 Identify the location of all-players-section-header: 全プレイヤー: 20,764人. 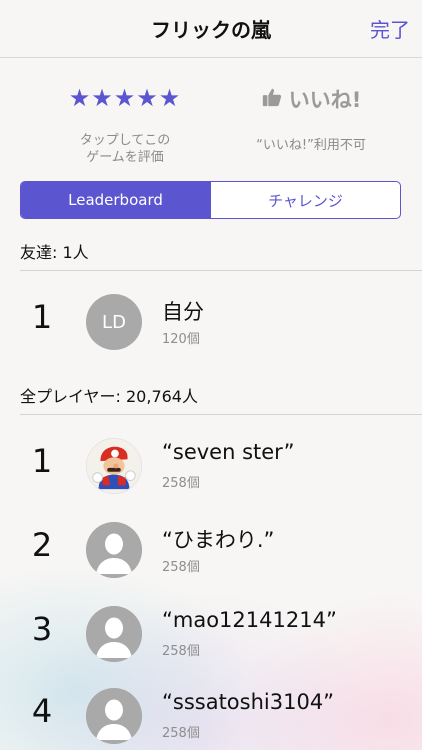
(109, 396).